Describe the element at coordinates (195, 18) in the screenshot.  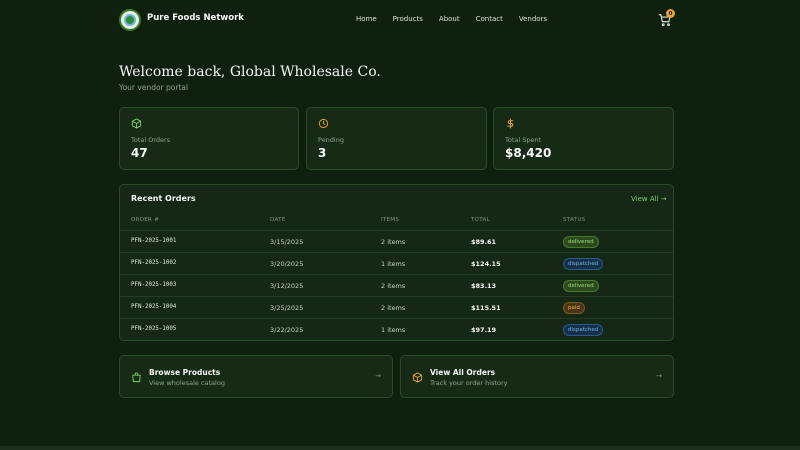
I see `brand-name: Pure Foods Network` at that location.